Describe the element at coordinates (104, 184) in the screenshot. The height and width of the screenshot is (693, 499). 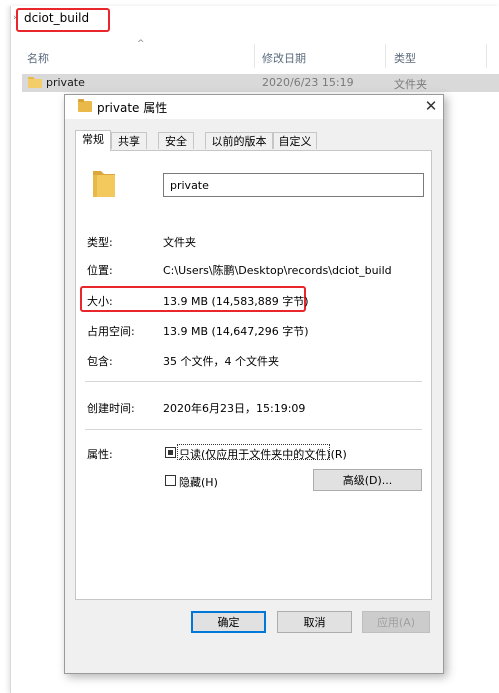
I see `folder-large-icon` at that location.